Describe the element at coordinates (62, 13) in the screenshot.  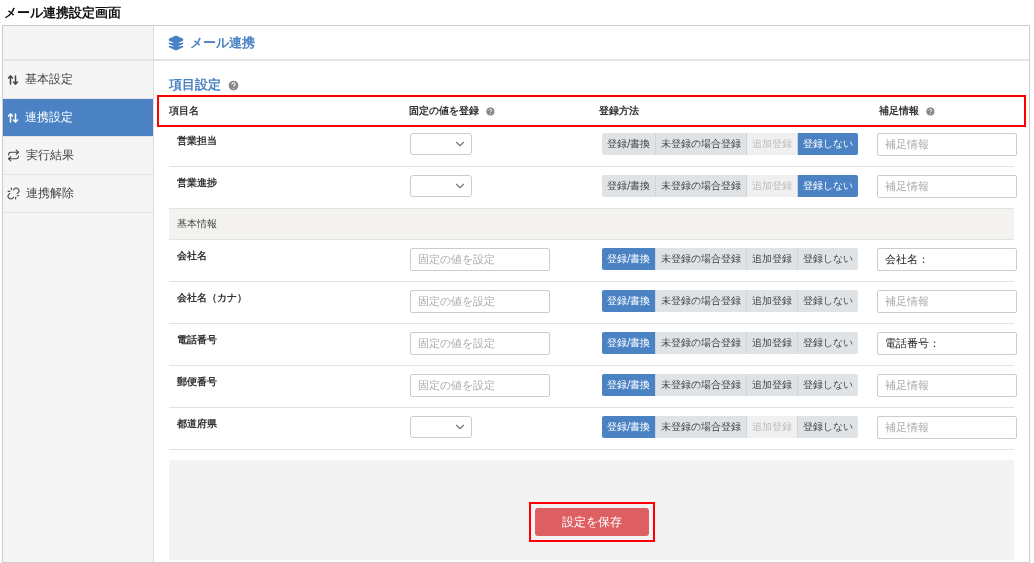
I see `page-title: メール連携設定画面` at that location.